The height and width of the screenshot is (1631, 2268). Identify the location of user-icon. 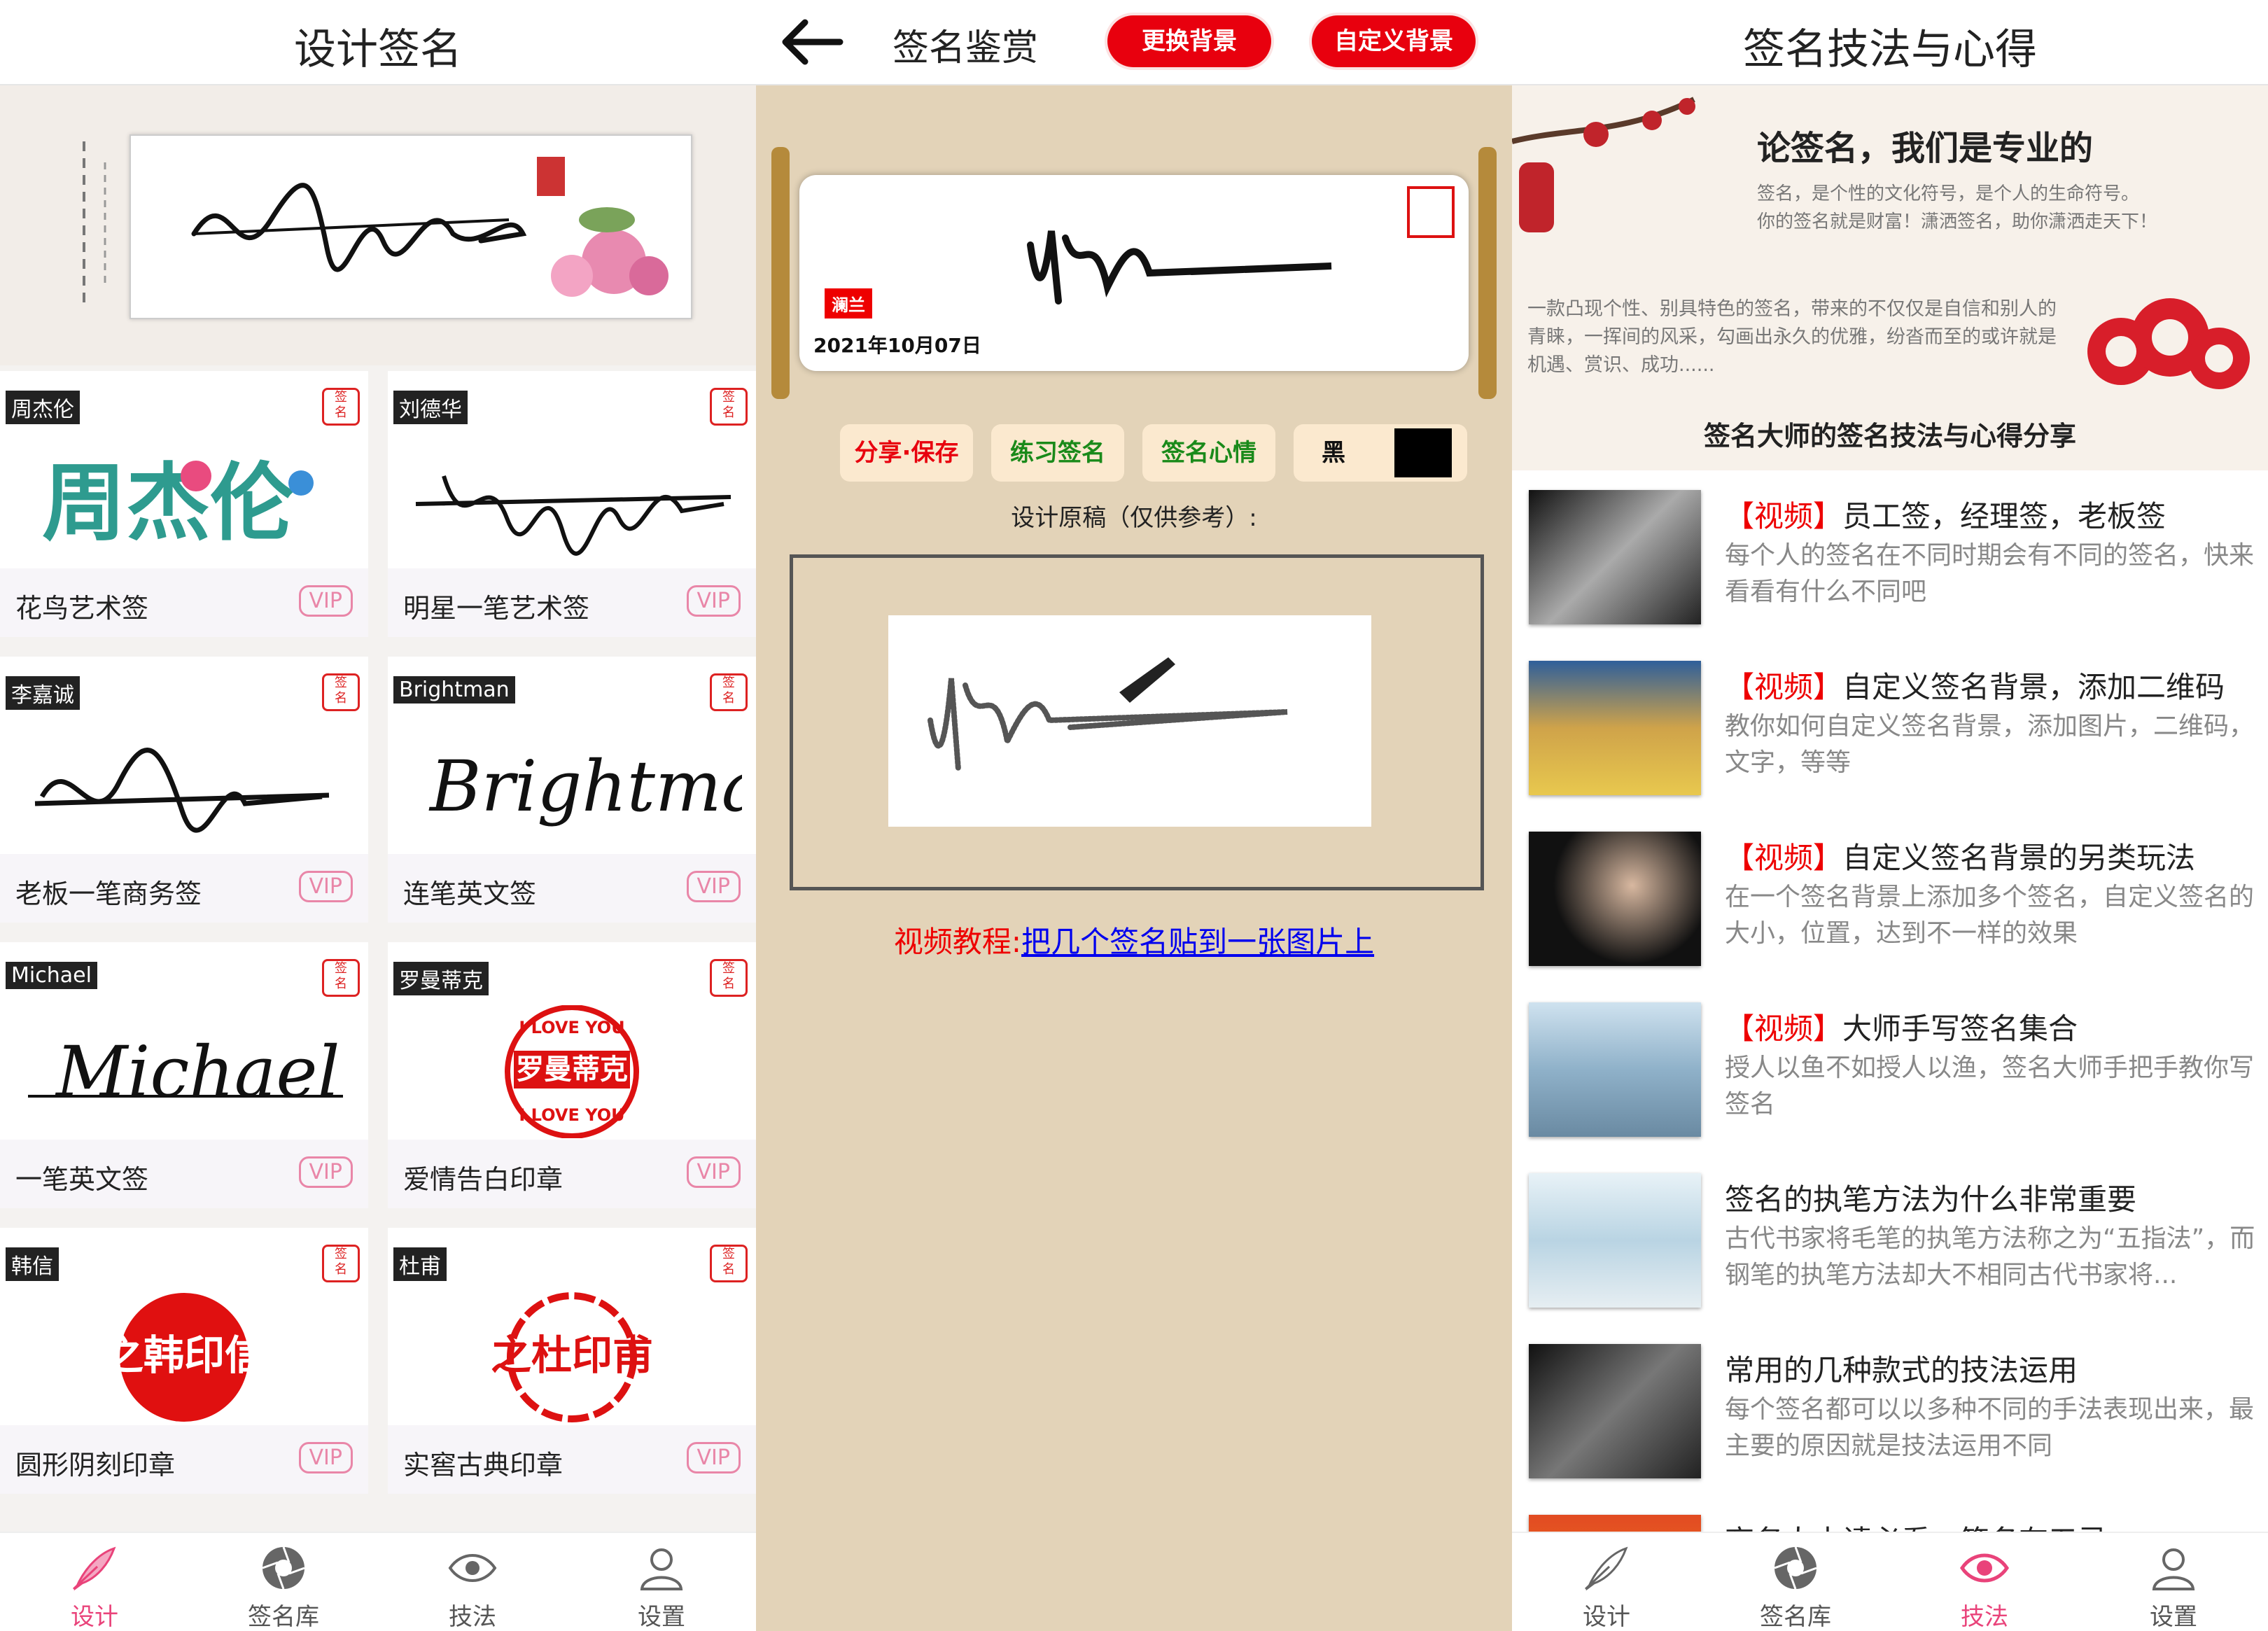
(661, 1569).